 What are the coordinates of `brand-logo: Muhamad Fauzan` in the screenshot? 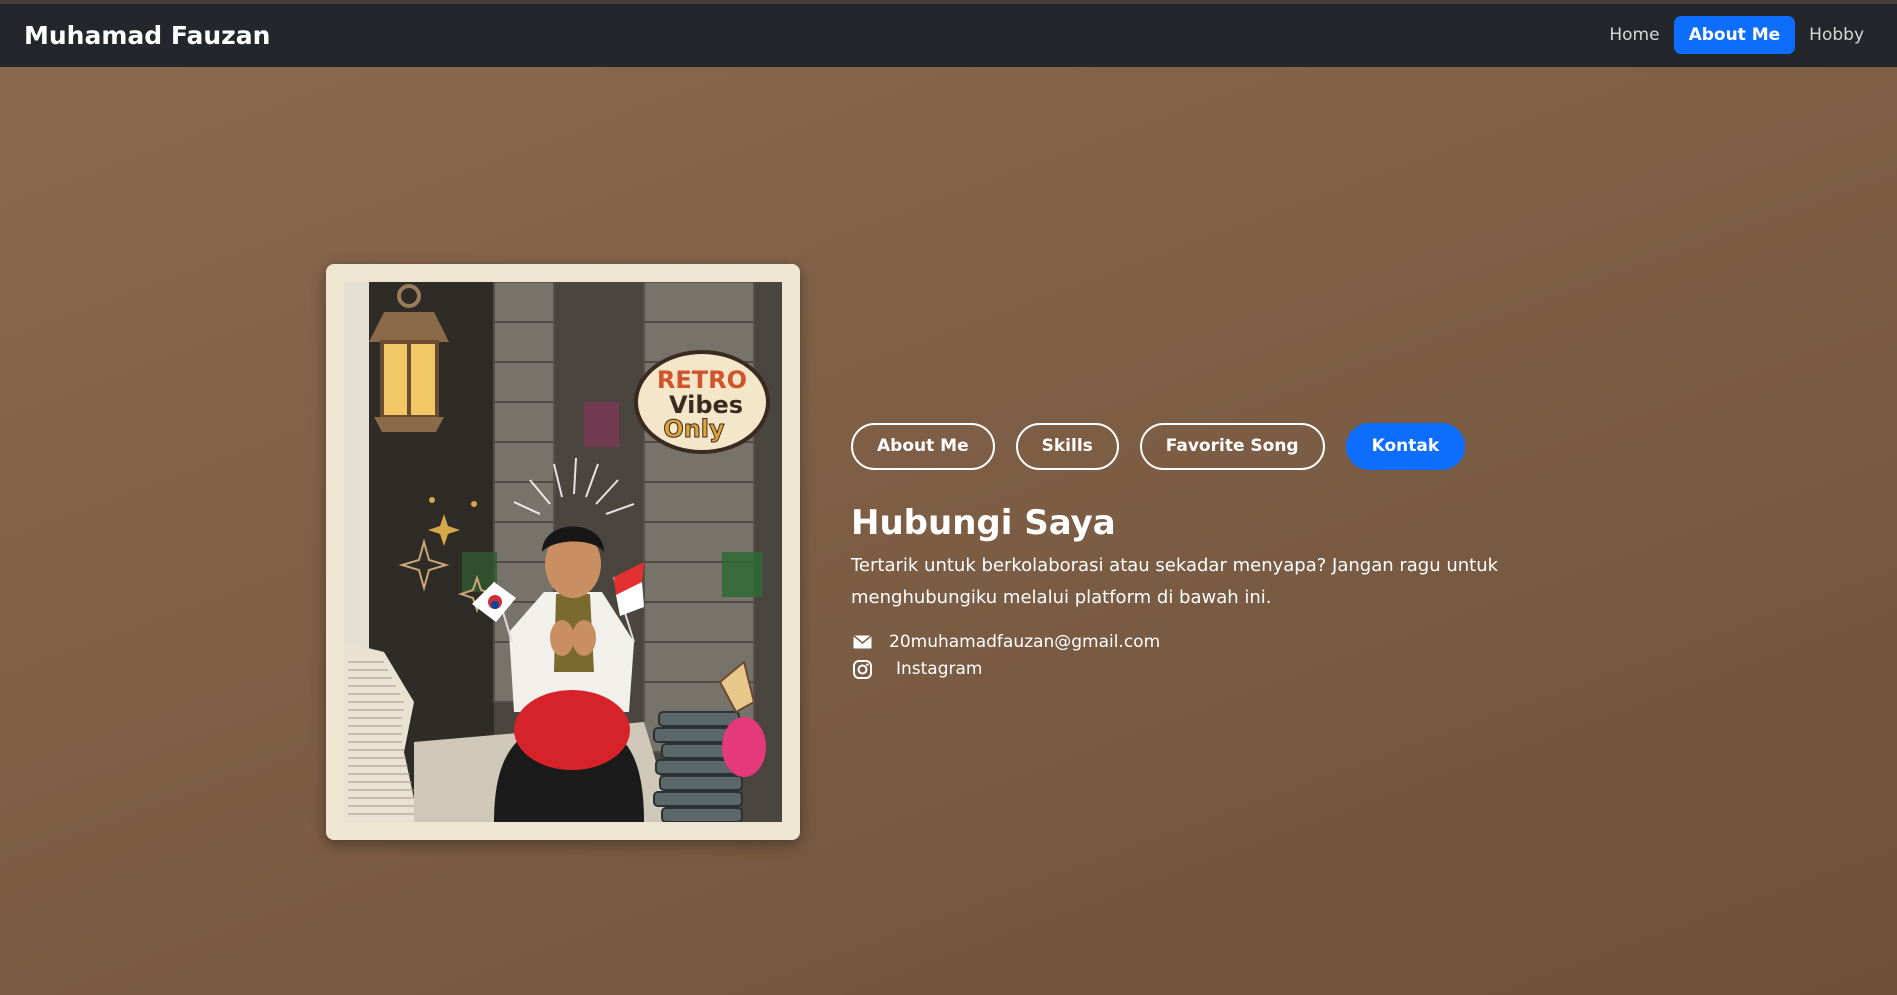 It's located at (147, 36).